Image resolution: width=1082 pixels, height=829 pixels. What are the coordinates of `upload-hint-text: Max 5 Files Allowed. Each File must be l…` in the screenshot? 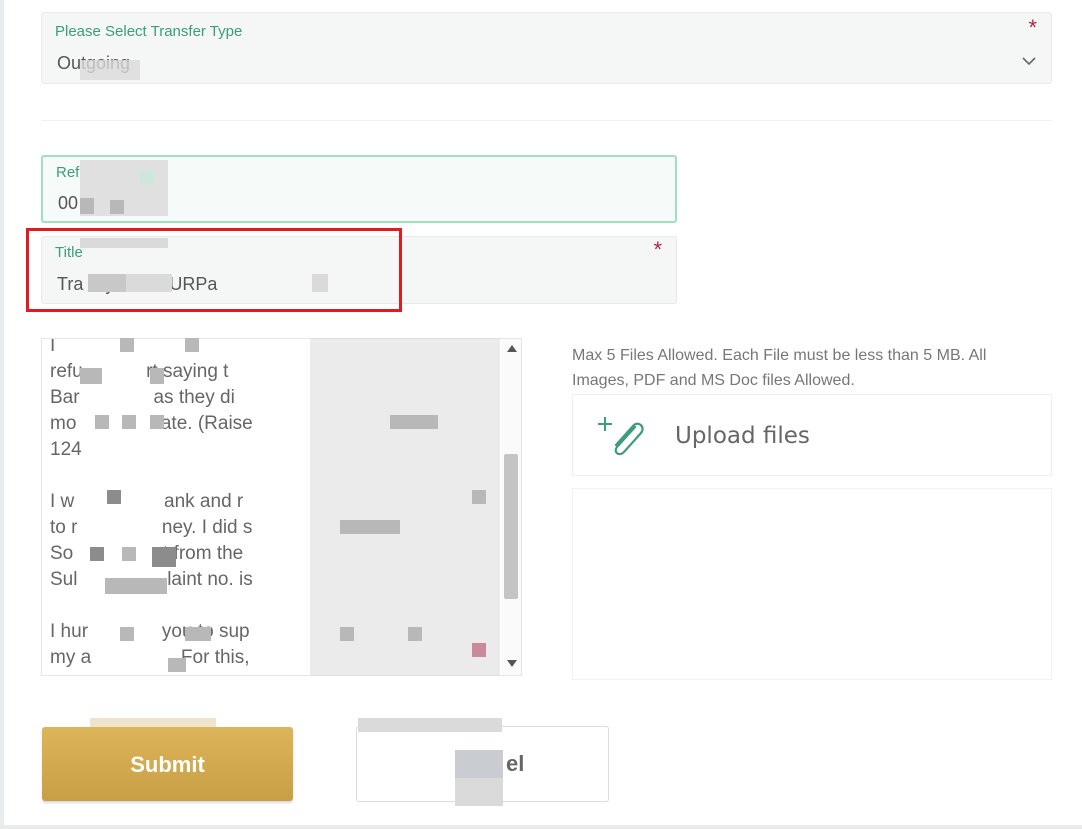 It's located at (779, 368).